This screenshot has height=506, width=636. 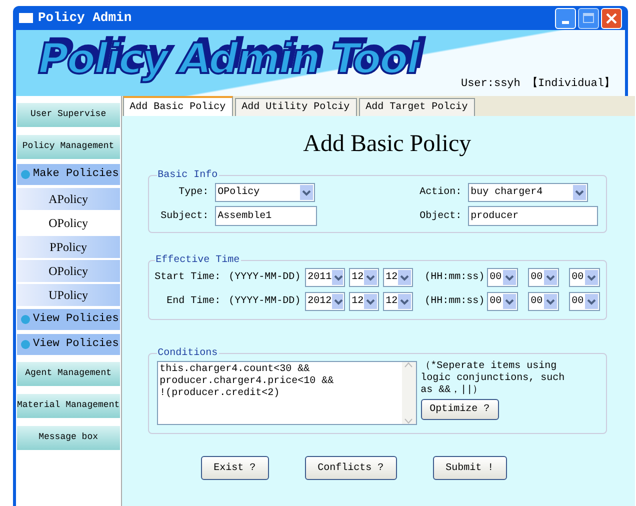 What do you see at coordinates (440, 193) in the screenshot?
I see `field-label: Action:` at bounding box center [440, 193].